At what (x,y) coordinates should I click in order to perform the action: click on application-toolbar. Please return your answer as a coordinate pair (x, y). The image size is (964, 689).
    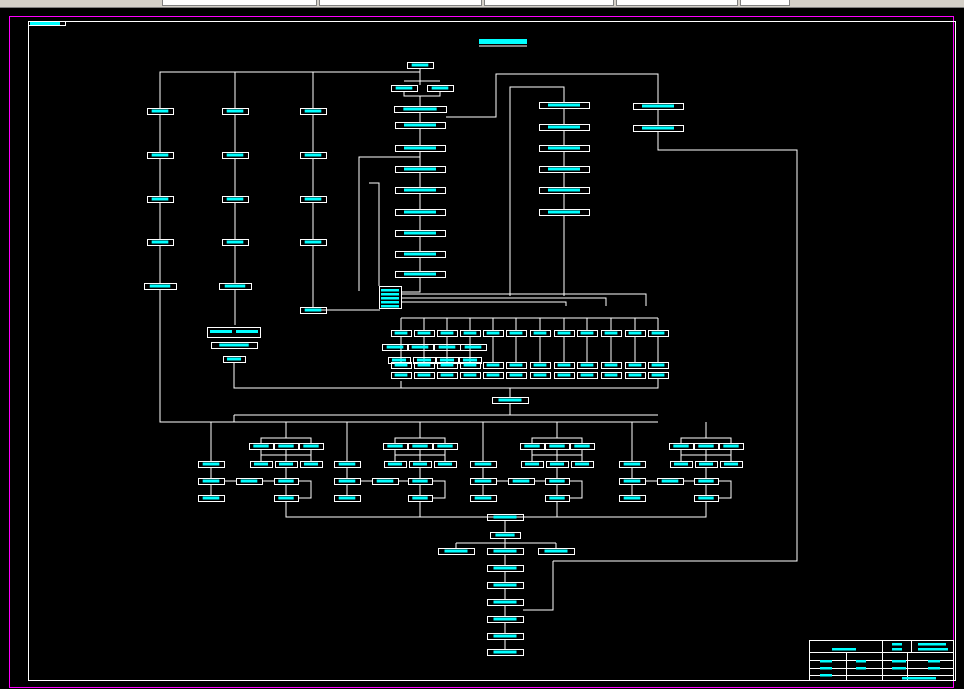
    Looking at the image, I should click on (482, 4).